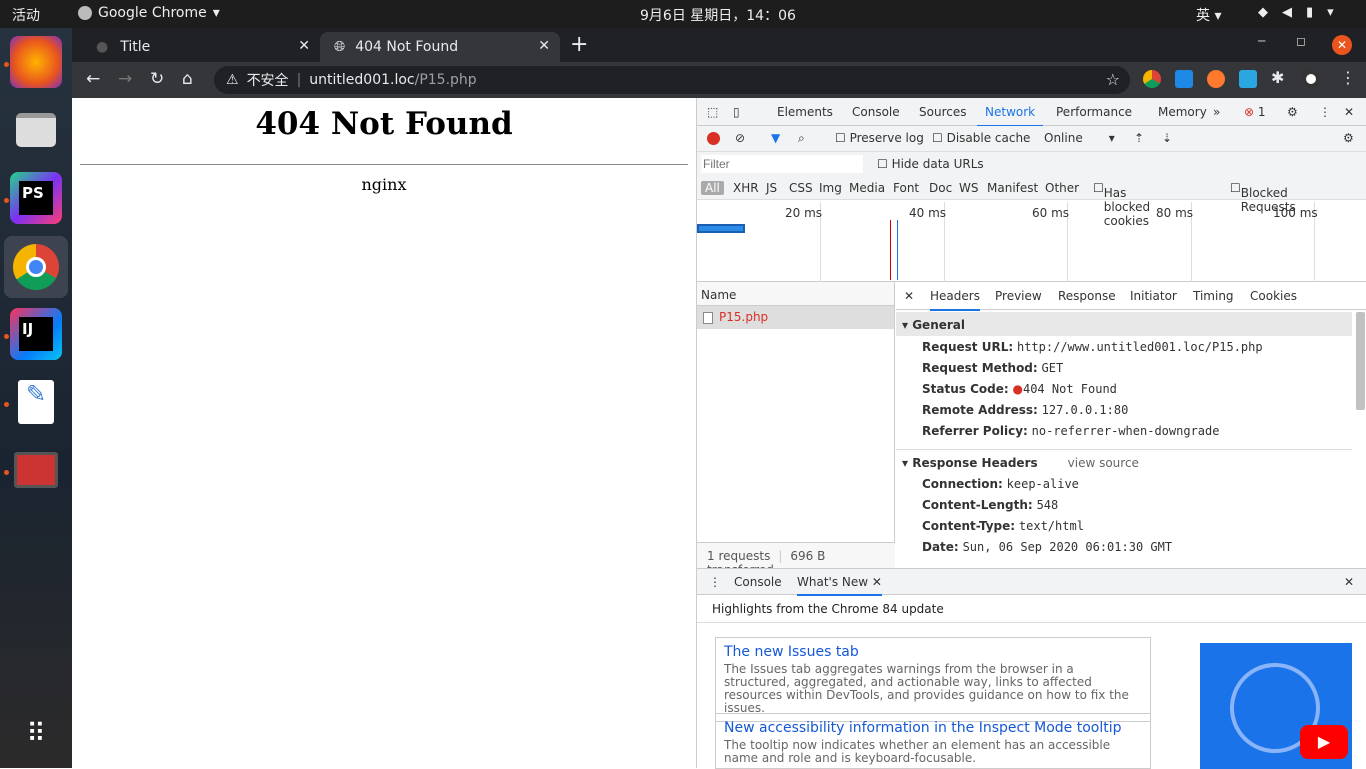 This screenshot has height=769, width=1366. Describe the element at coordinates (782, 164) in the screenshot. I see `filter-input` at that location.